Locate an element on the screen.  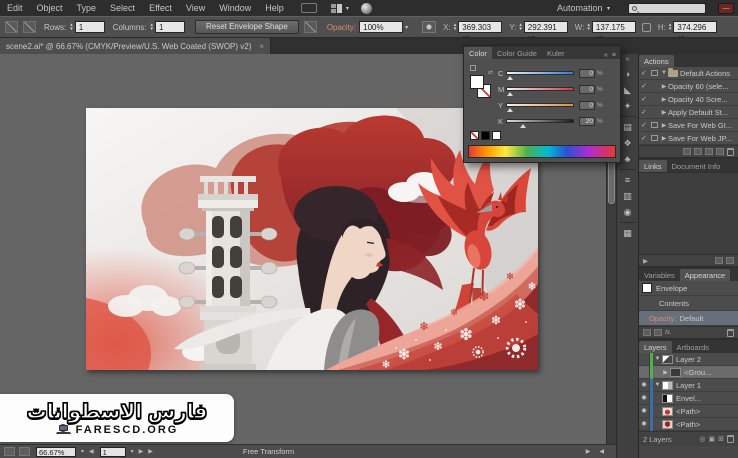
next-artboard-icon: ▶ is located at coordinates (141, 451).